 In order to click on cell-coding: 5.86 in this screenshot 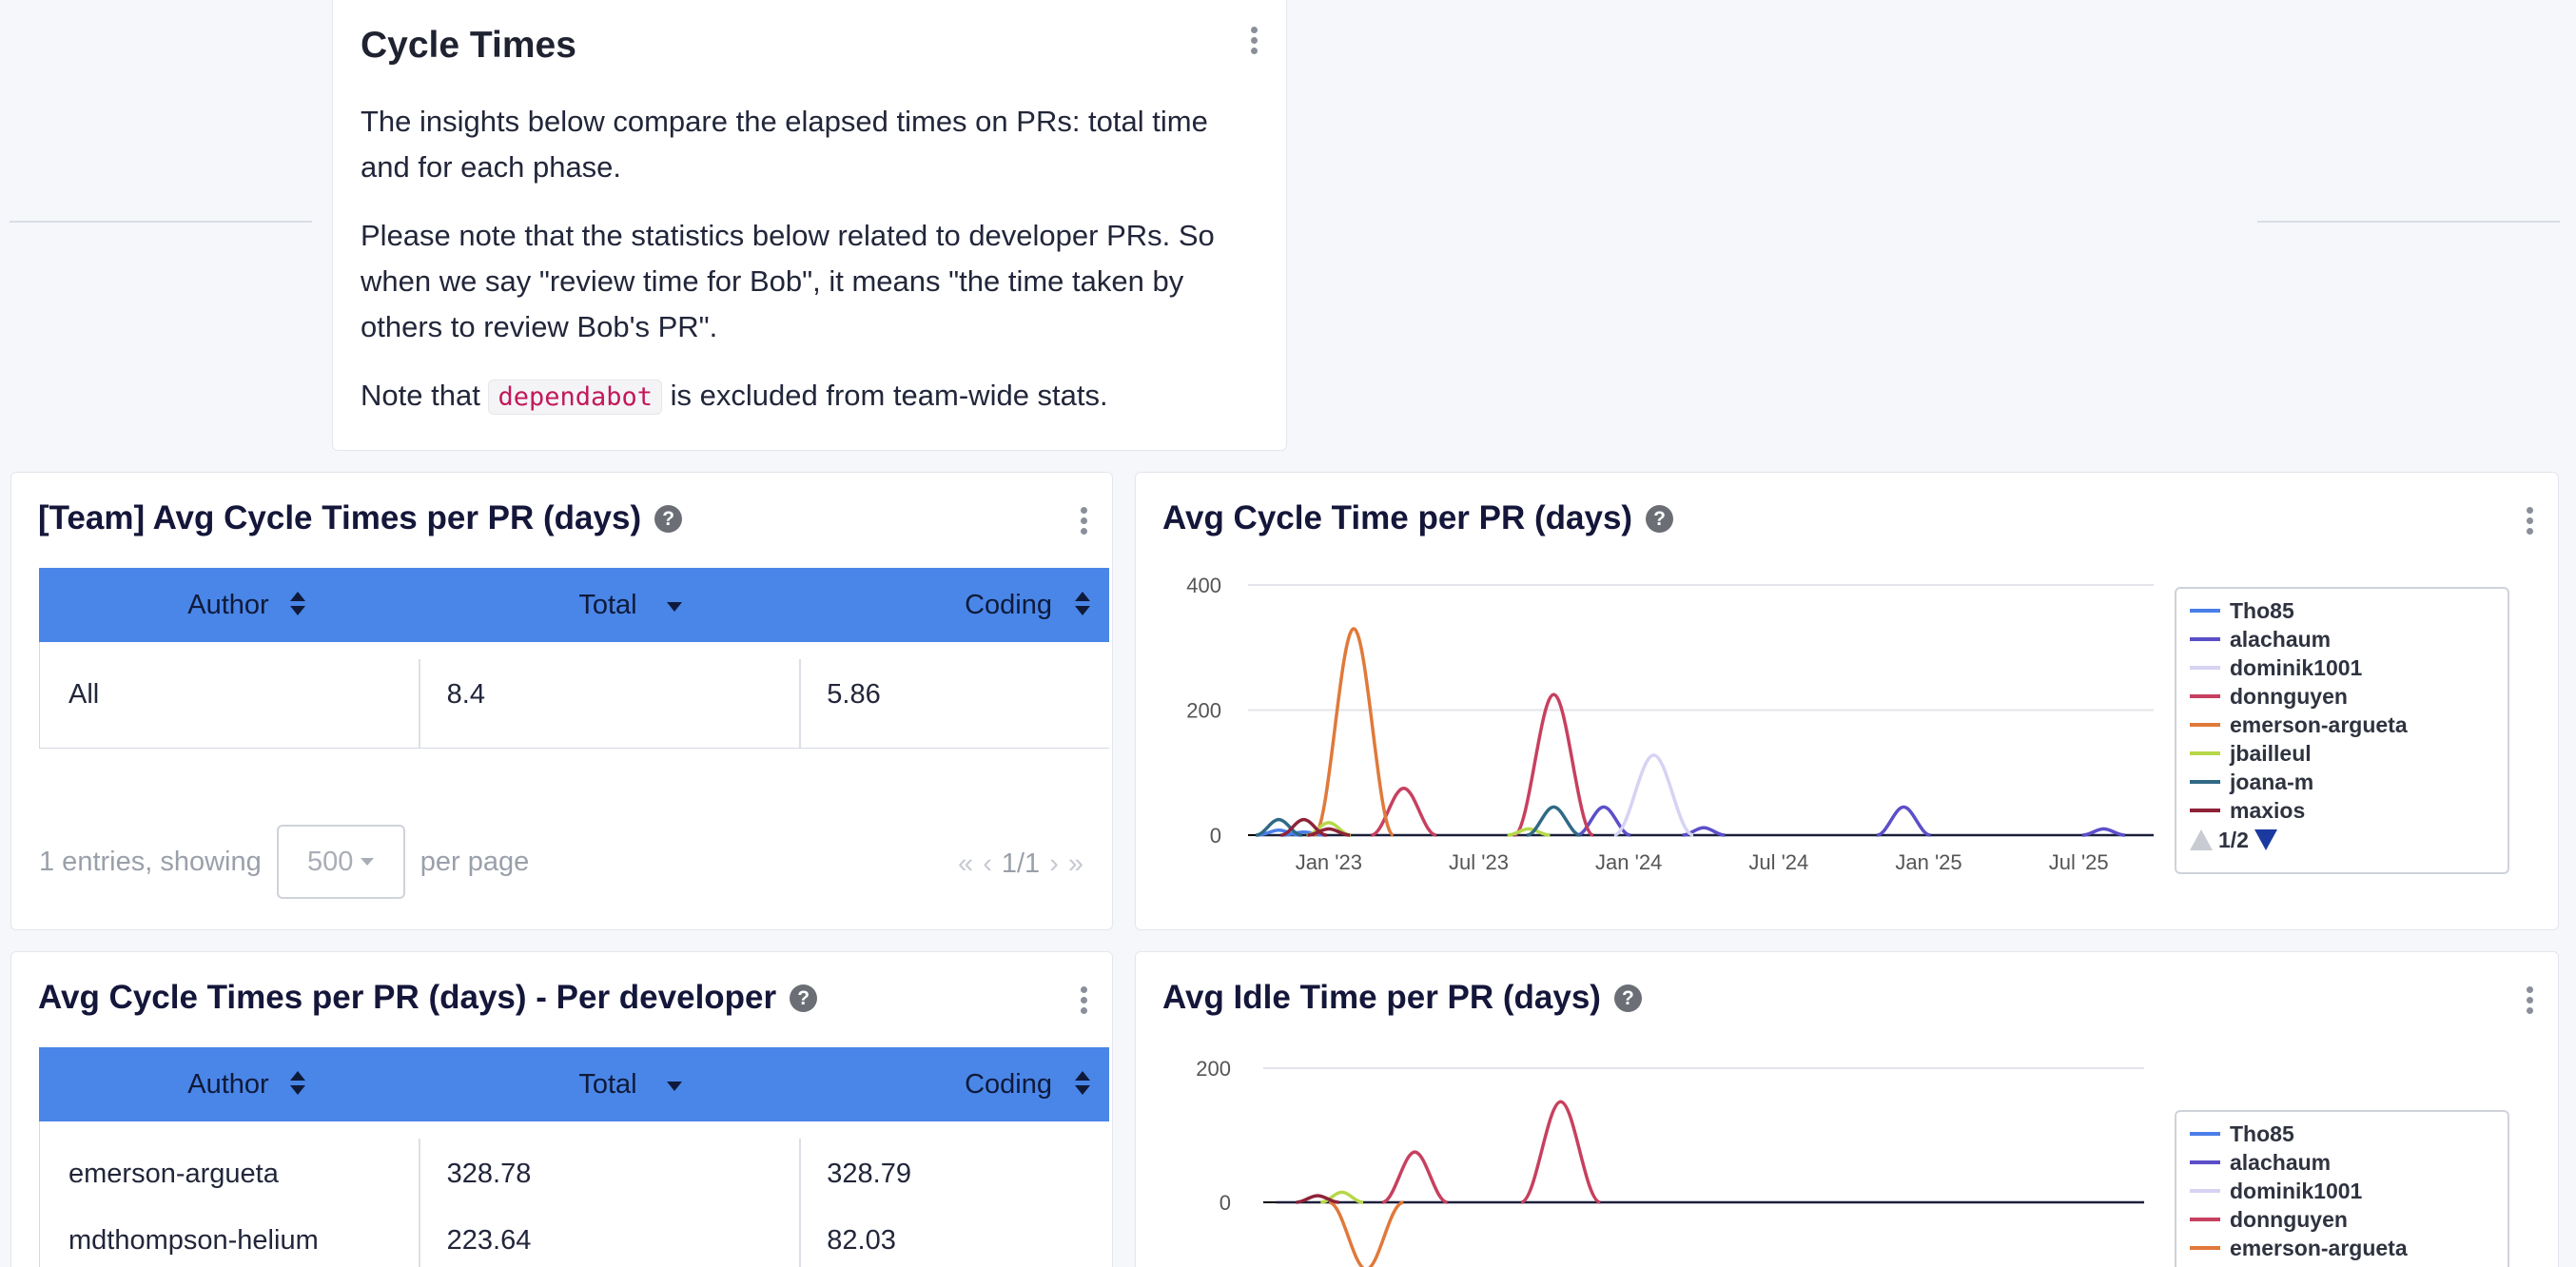, I will do `click(854, 694)`.